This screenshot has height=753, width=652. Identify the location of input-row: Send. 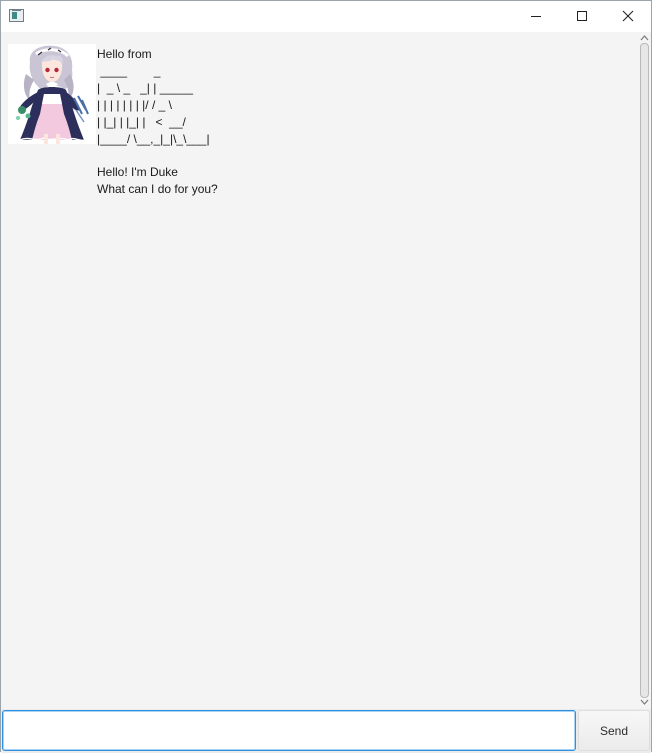
(326, 731).